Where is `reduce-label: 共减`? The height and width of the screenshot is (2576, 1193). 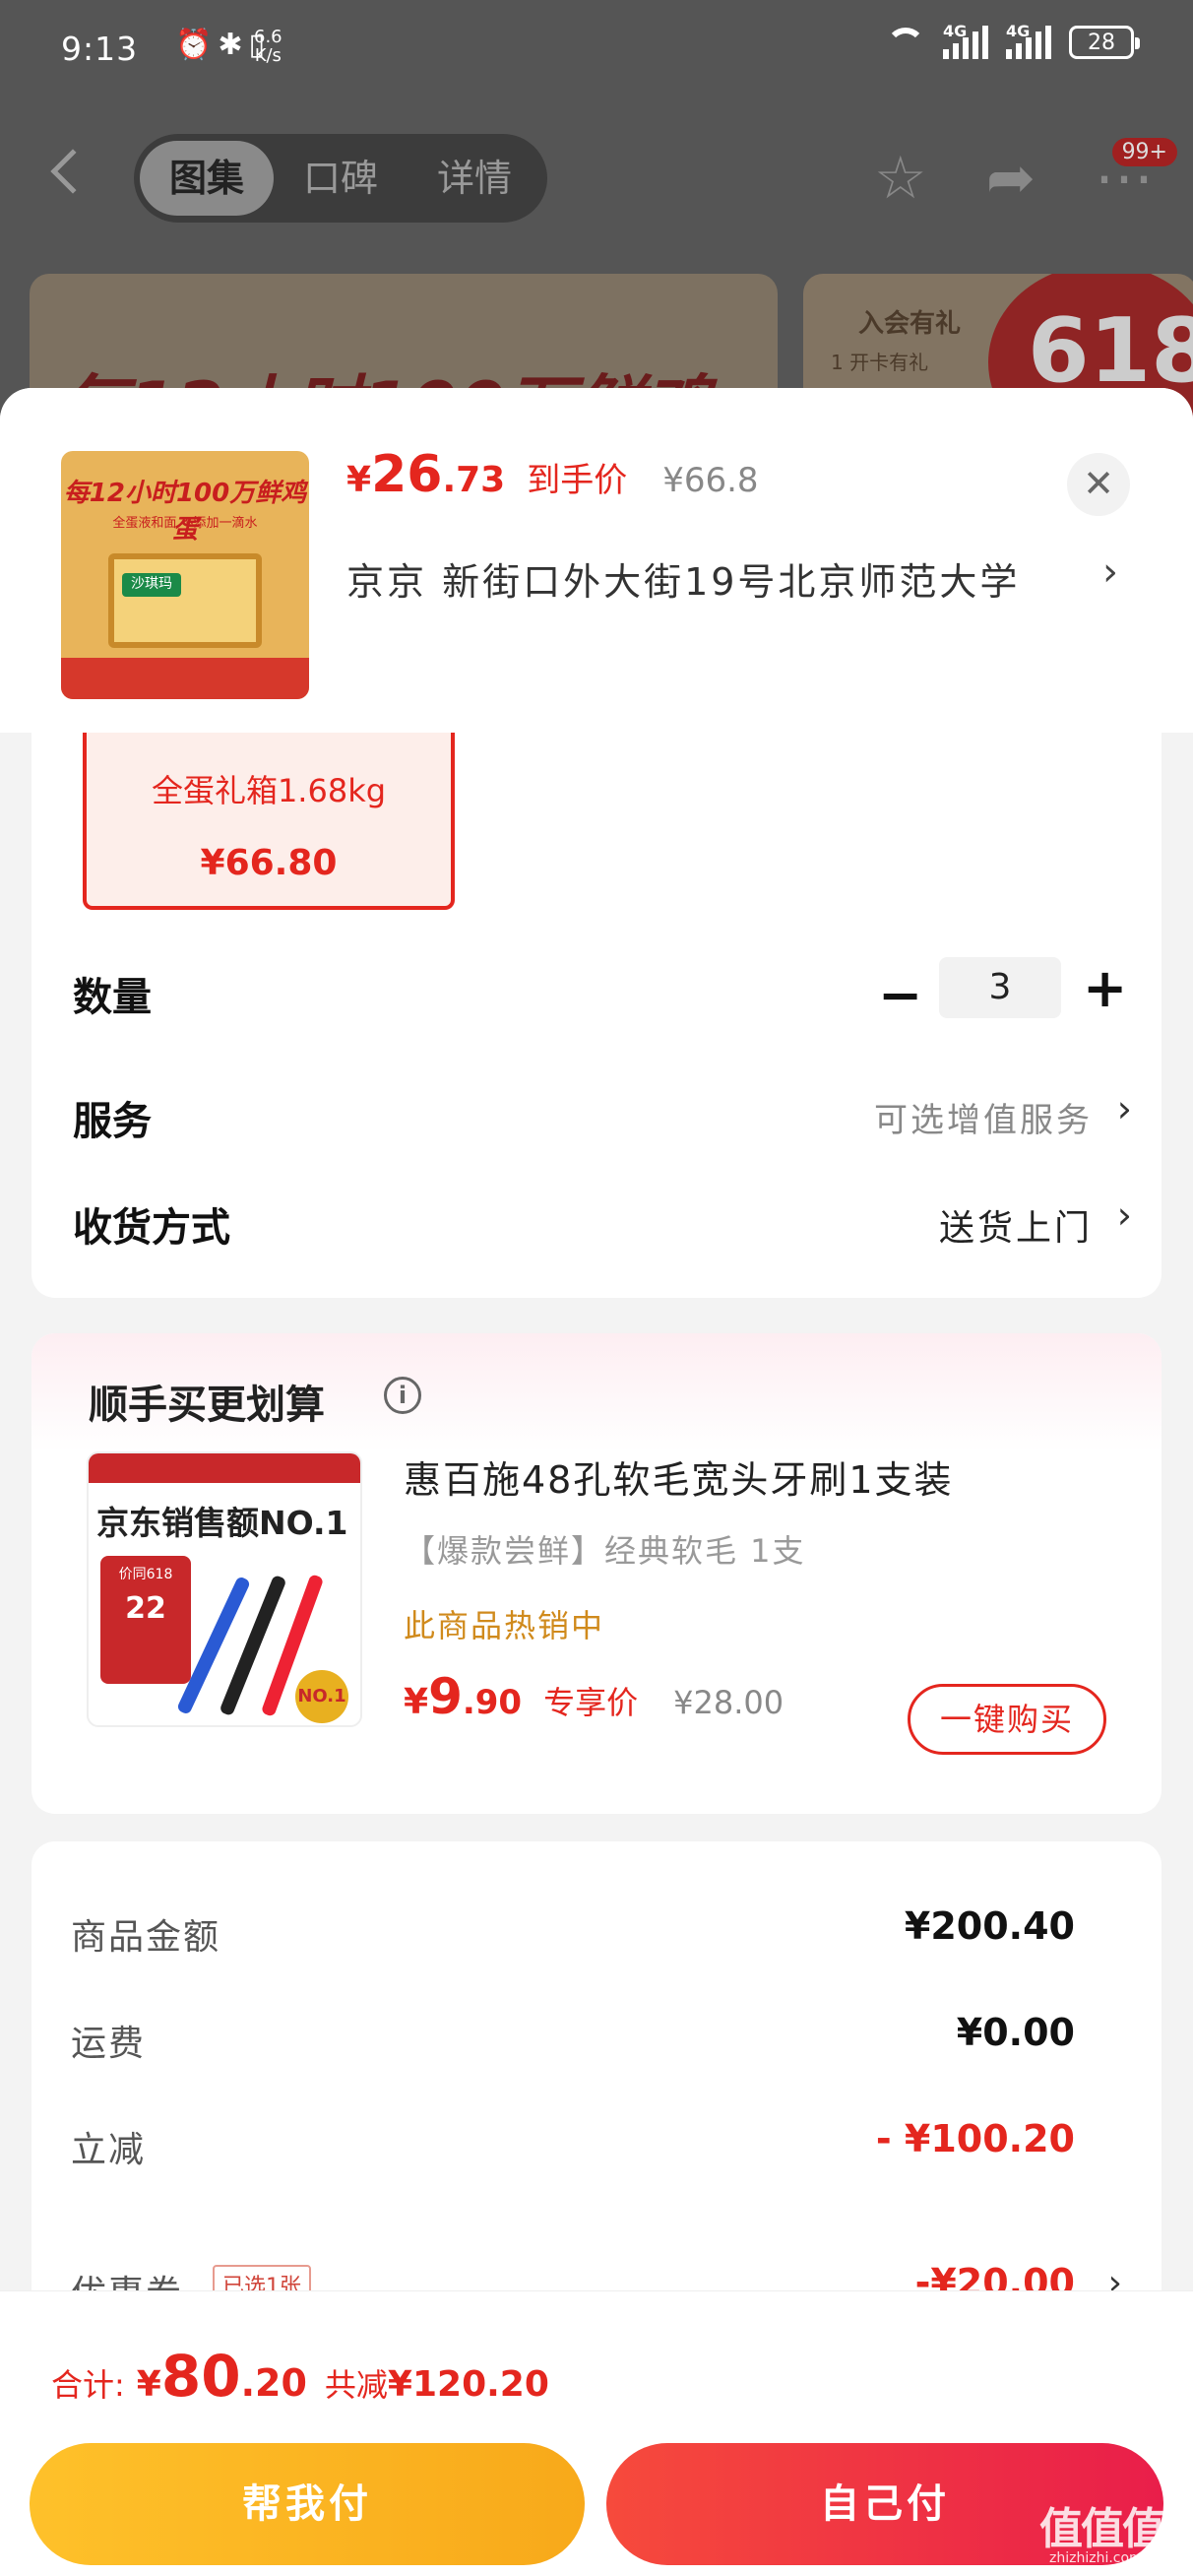 reduce-label: 共减 is located at coordinates (356, 2385).